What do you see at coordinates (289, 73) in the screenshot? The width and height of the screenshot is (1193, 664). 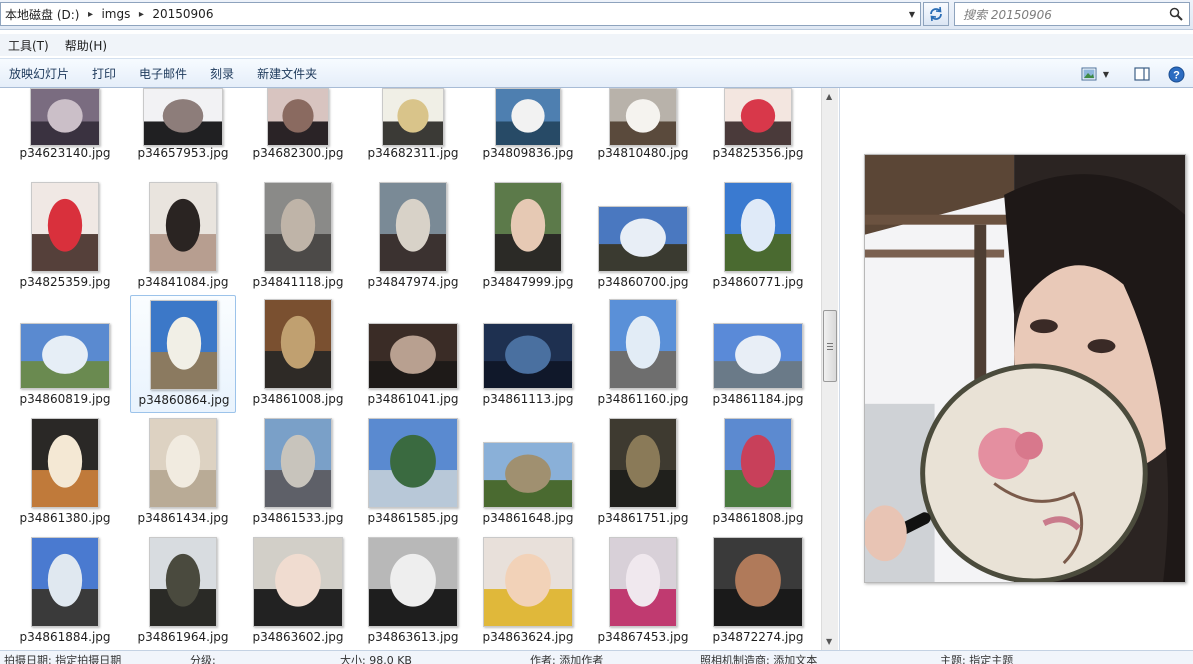 I see `new-folder-button: 新建文件夹` at bounding box center [289, 73].